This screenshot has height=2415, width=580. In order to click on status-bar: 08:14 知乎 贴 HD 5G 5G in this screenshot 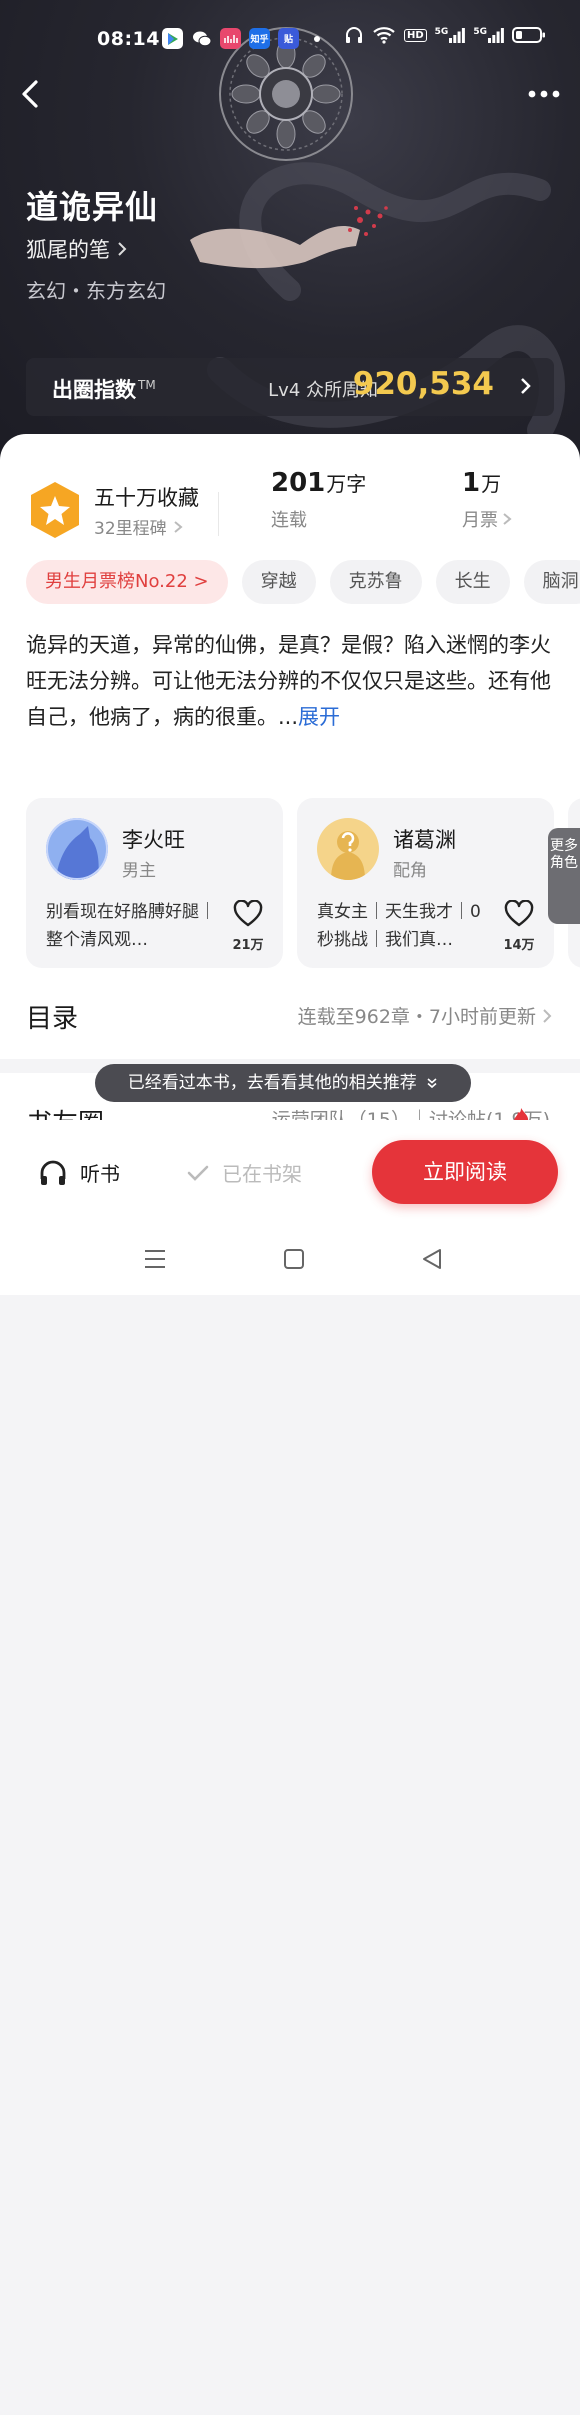, I will do `click(290, 38)`.